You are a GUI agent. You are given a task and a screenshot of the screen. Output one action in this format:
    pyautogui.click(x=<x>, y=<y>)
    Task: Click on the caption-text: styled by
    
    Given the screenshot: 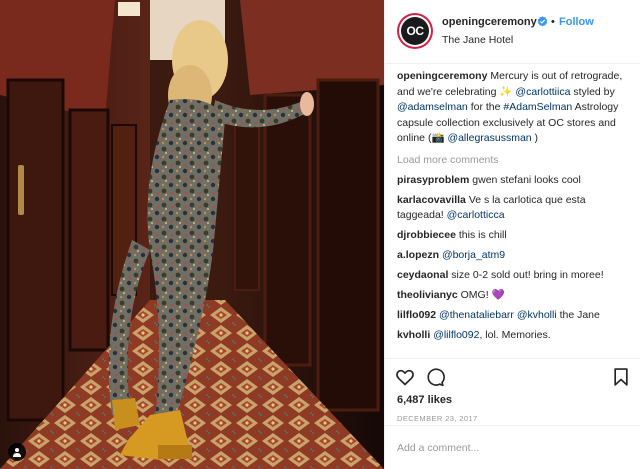 What is the action you would take?
    pyautogui.click(x=592, y=91)
    